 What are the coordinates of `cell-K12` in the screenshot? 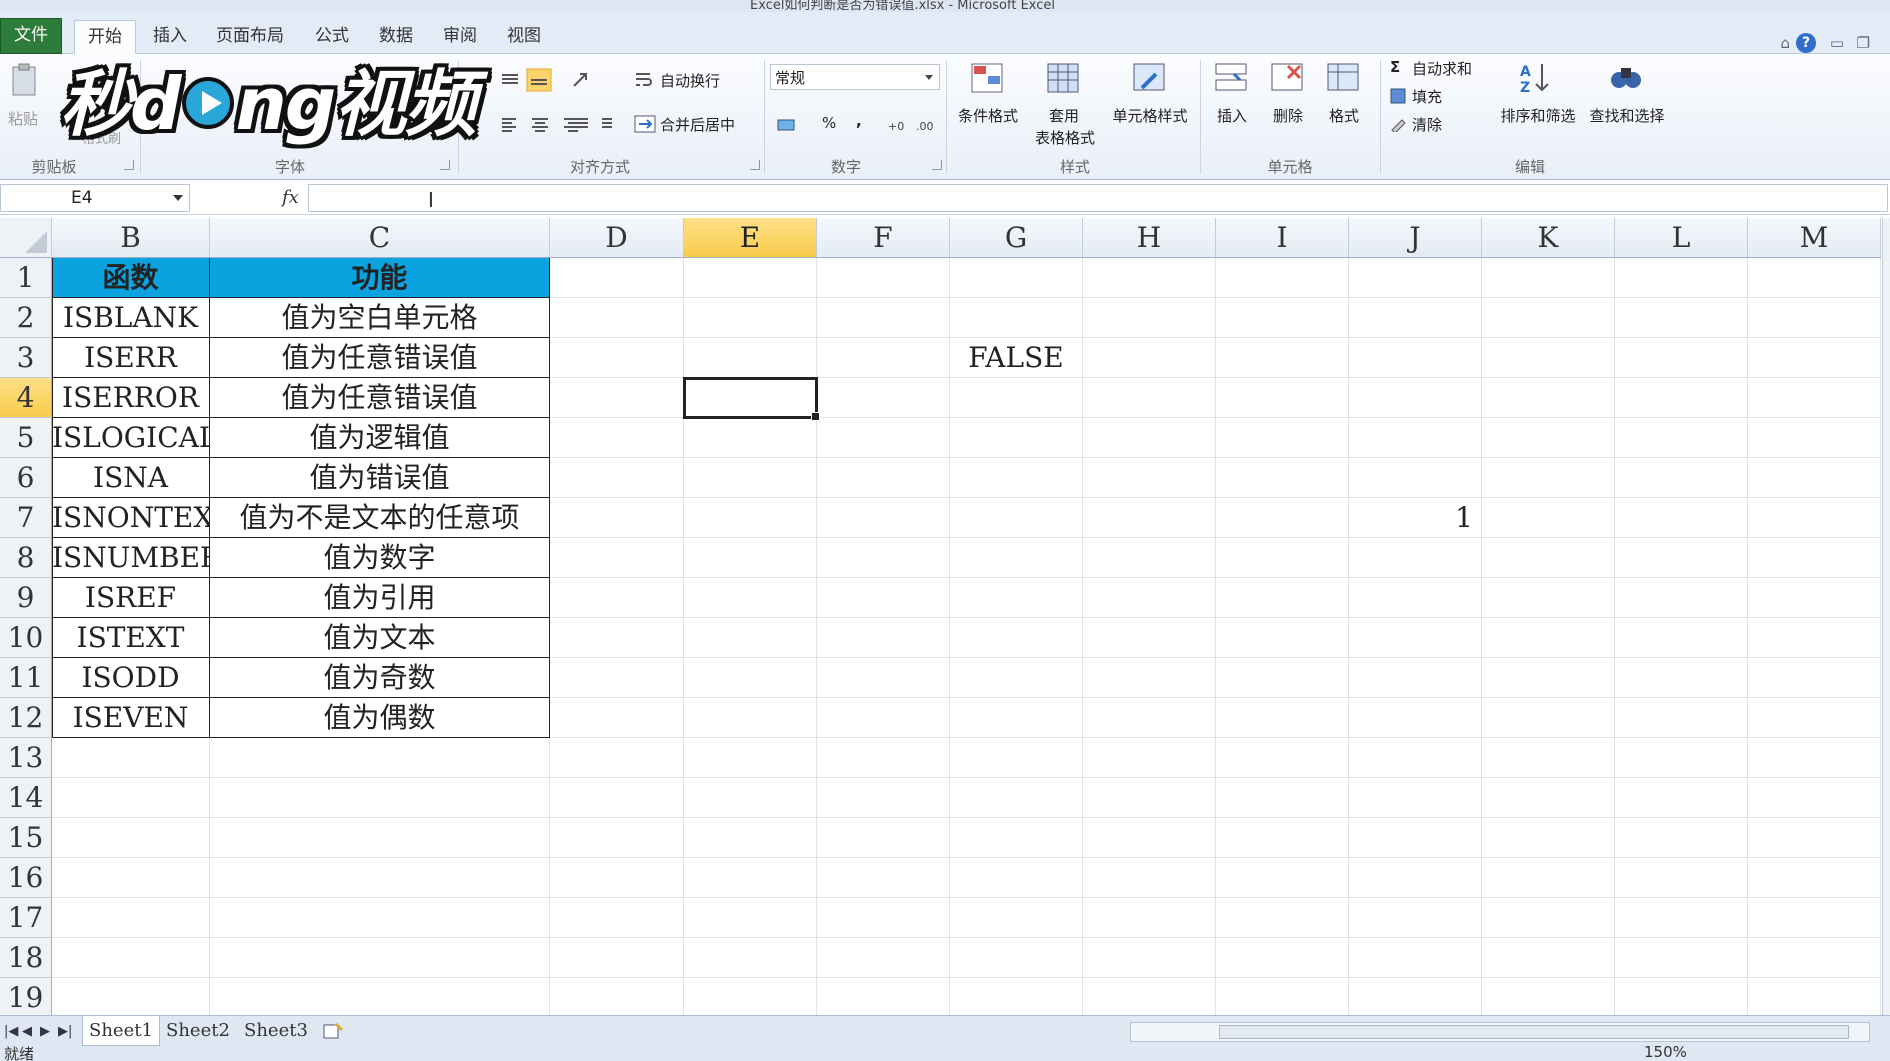 It's located at (1548, 718).